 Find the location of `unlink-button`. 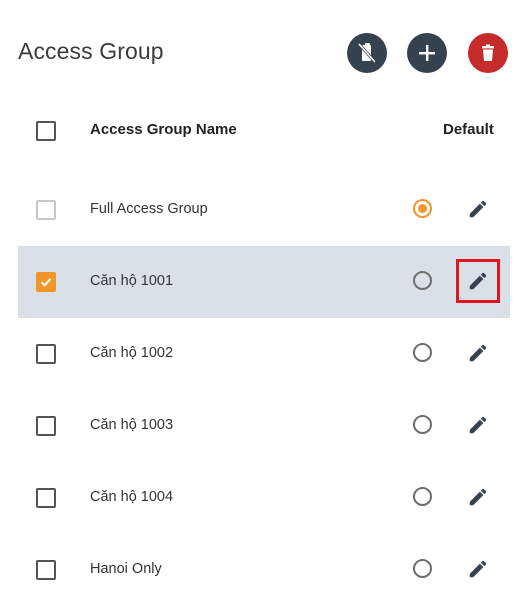

unlink-button is located at coordinates (367, 53).